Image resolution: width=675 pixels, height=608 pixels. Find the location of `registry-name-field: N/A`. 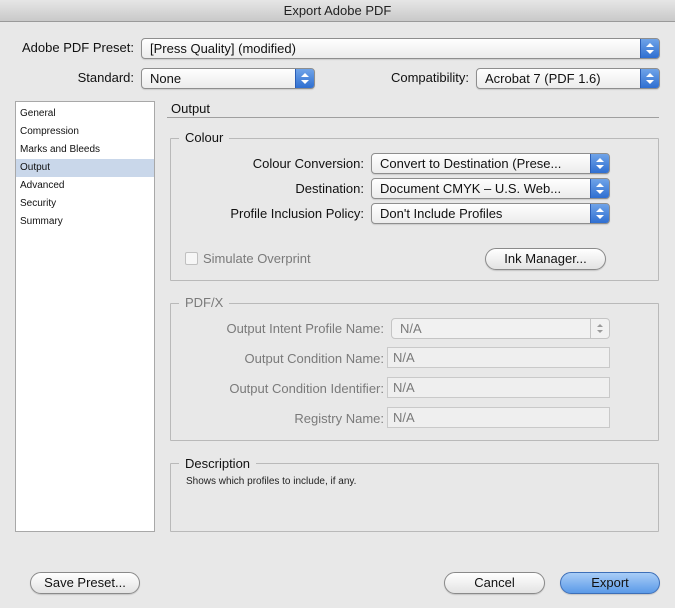

registry-name-field: N/A is located at coordinates (498, 417).